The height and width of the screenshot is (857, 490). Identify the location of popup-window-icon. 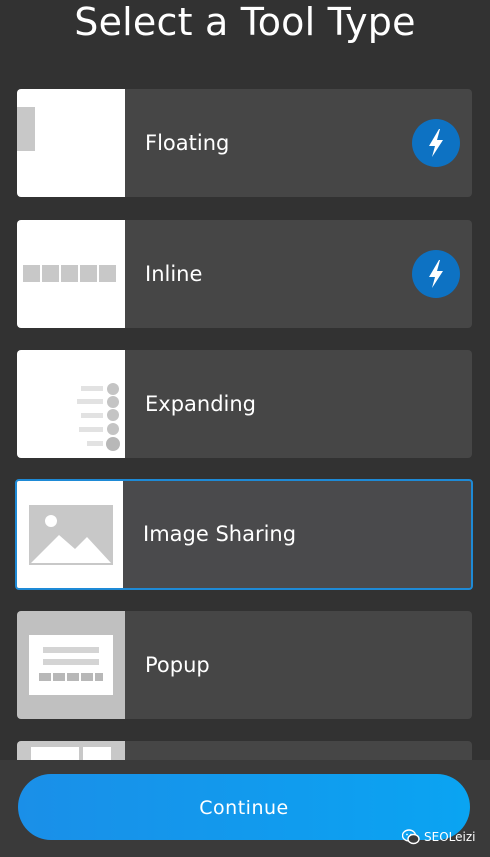
(71, 665).